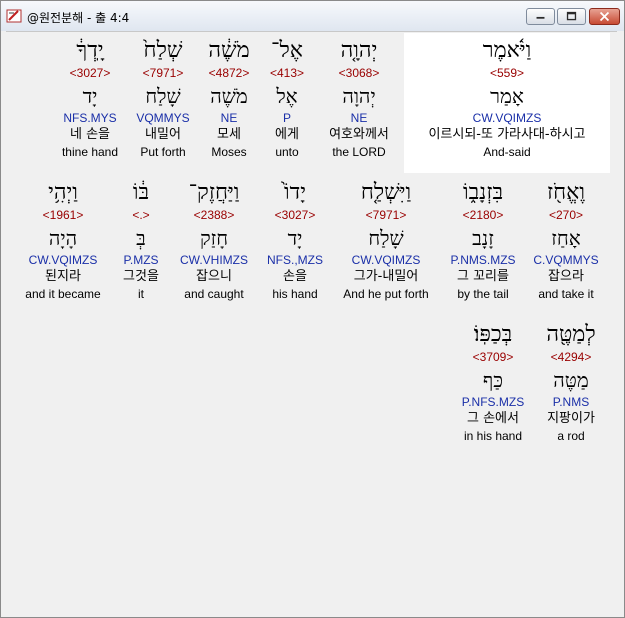  What do you see at coordinates (141, 215) in the screenshot?
I see `strong-number: <.>` at bounding box center [141, 215].